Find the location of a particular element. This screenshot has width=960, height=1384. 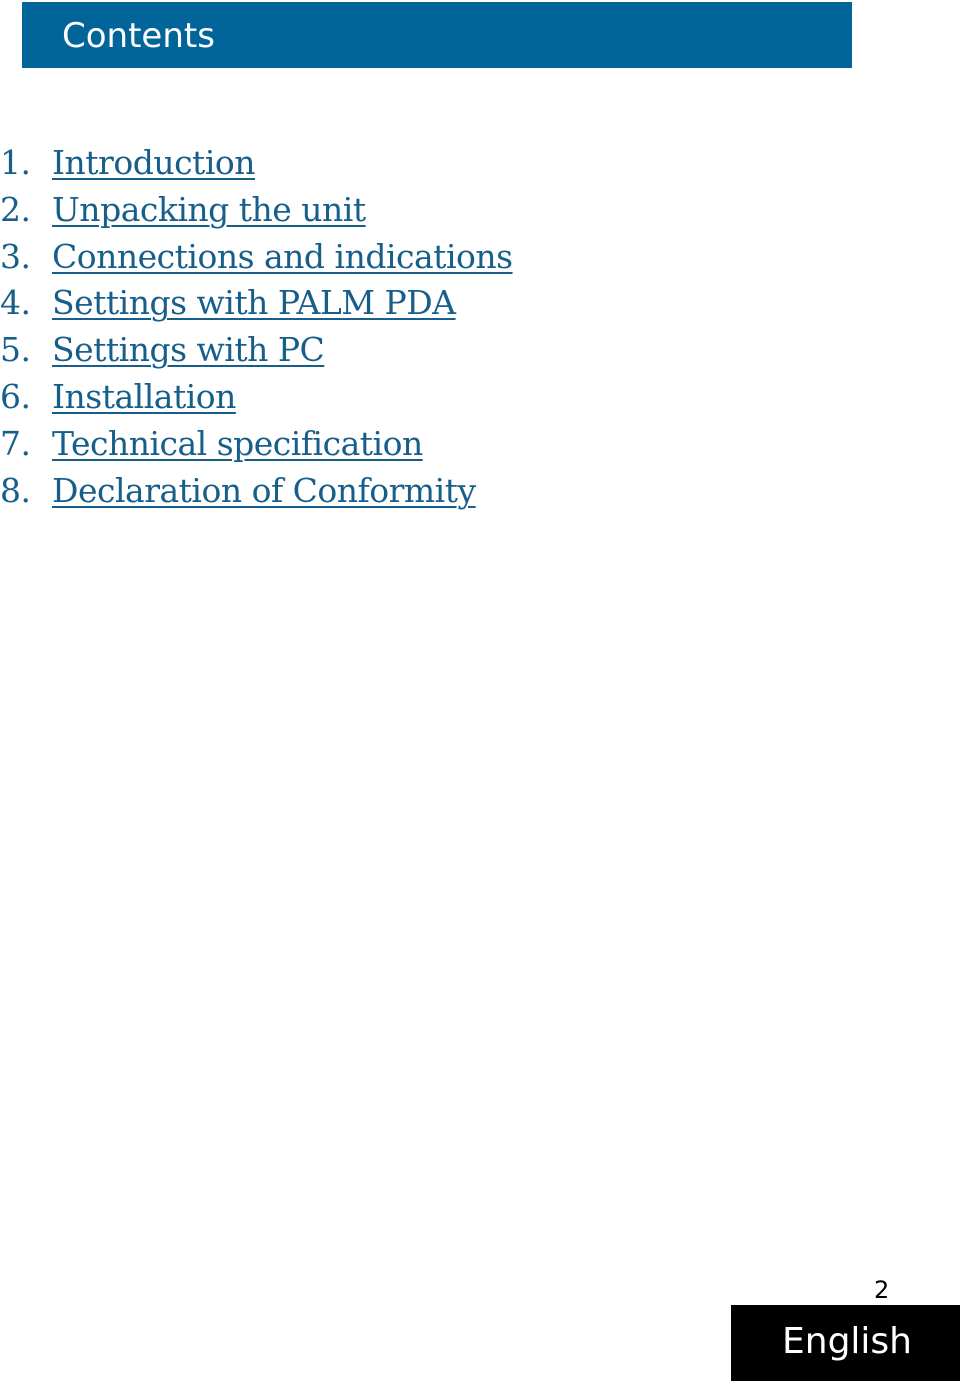

language-label: English is located at coordinates (847, 1341).